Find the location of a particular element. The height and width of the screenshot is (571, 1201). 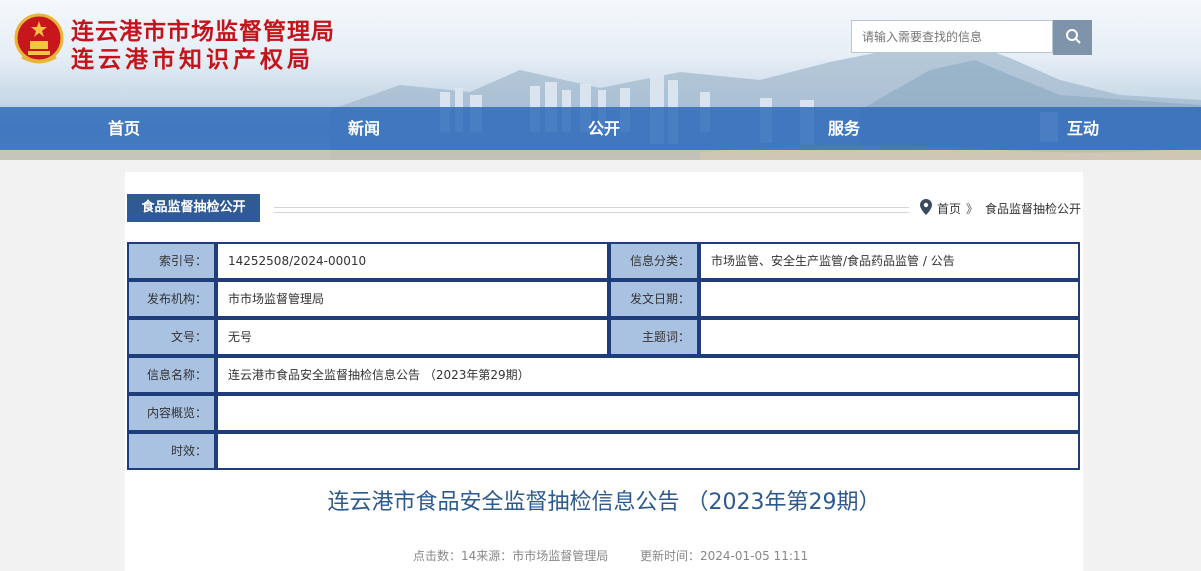

nav-item-news: 新闻 is located at coordinates (364, 128).